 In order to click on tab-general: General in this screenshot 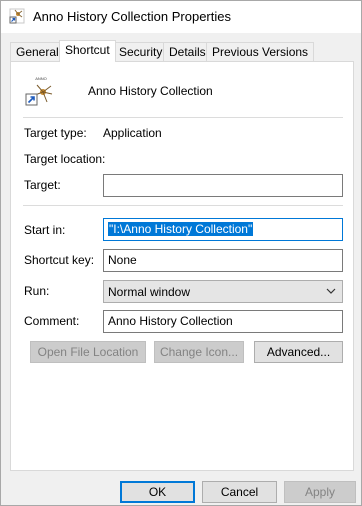, I will do `click(37, 51)`.